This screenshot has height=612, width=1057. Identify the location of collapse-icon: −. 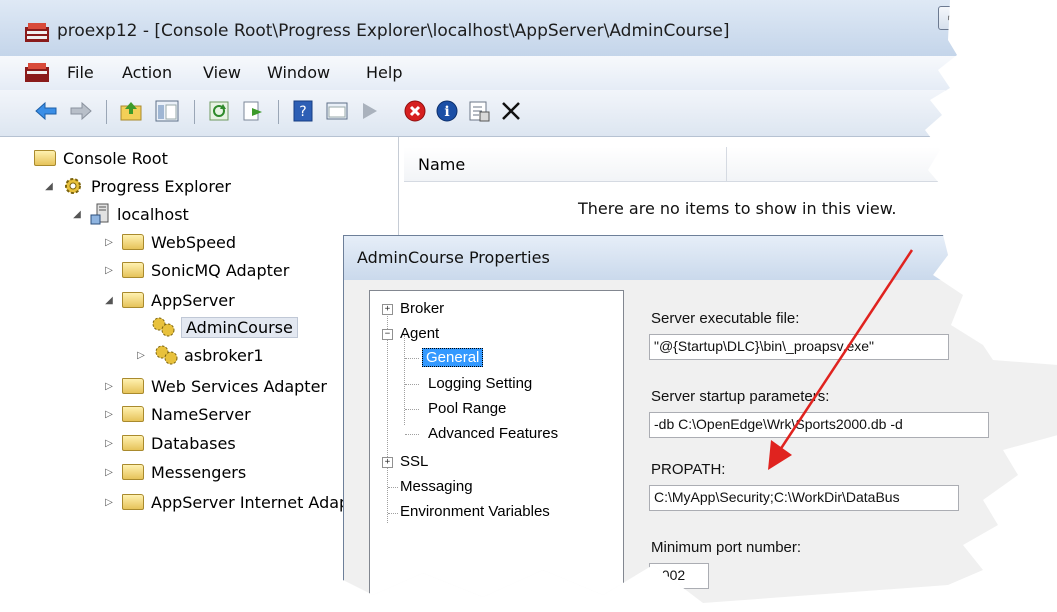
(387, 334).